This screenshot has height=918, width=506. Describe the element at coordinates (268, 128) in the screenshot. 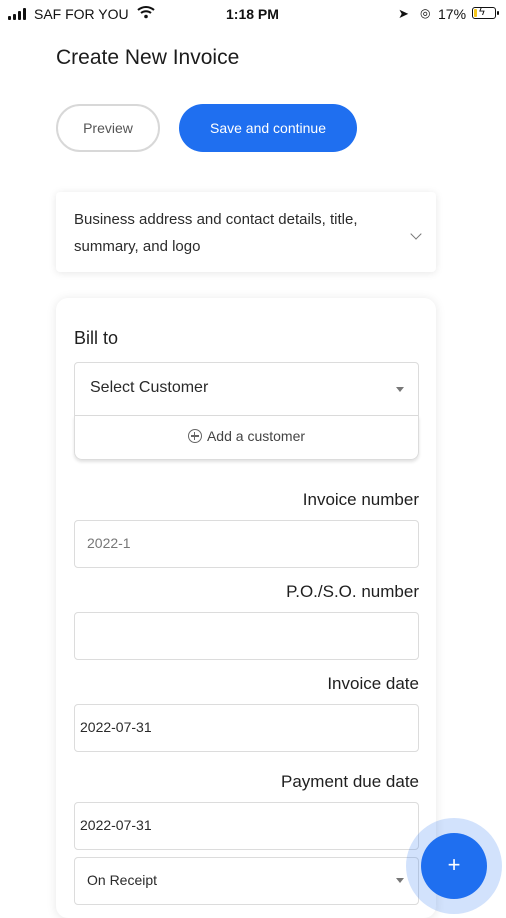

I see `save-and-continue-button: Save and continue` at that location.